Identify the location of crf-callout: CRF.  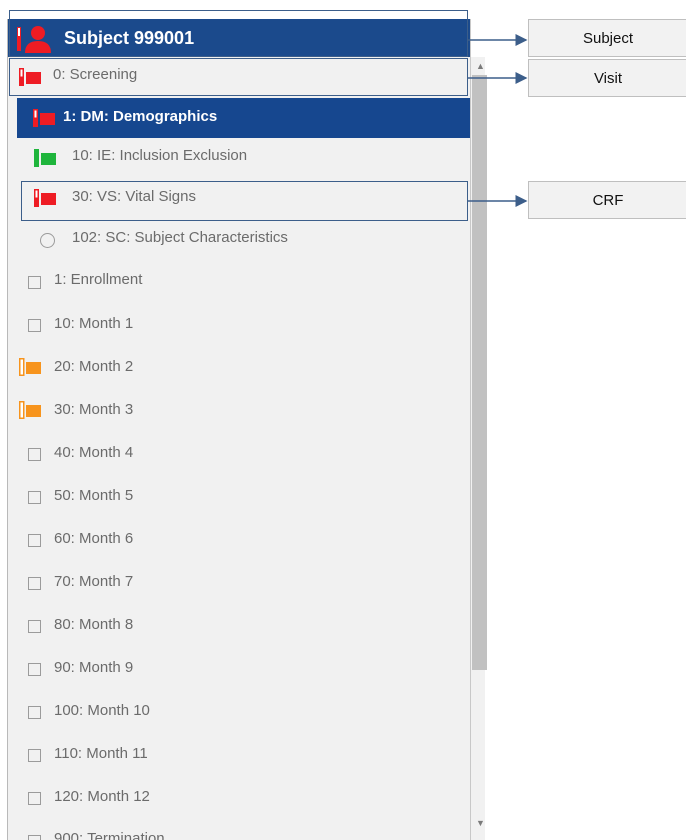
(607, 200).